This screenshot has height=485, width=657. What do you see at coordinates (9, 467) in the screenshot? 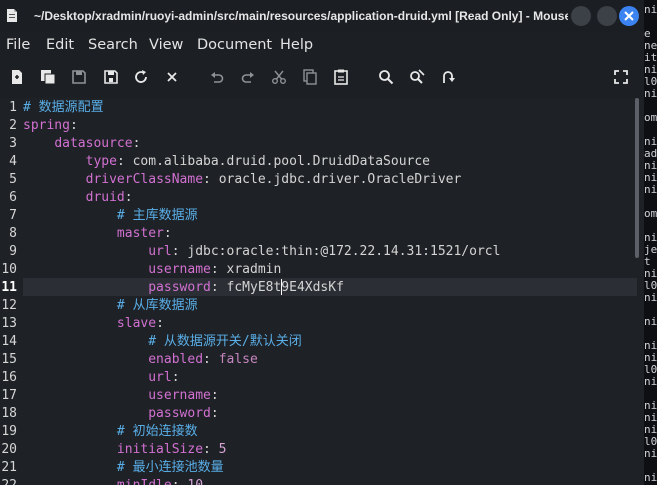
I see `line-number: 21` at bounding box center [9, 467].